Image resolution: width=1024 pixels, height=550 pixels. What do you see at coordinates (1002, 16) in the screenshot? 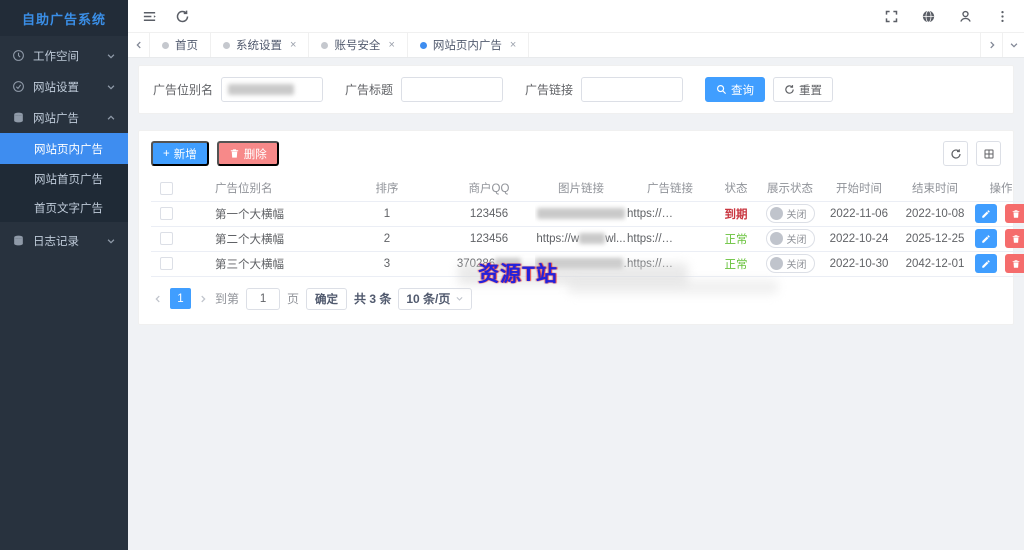
I see `more-dots-icon` at bounding box center [1002, 16].